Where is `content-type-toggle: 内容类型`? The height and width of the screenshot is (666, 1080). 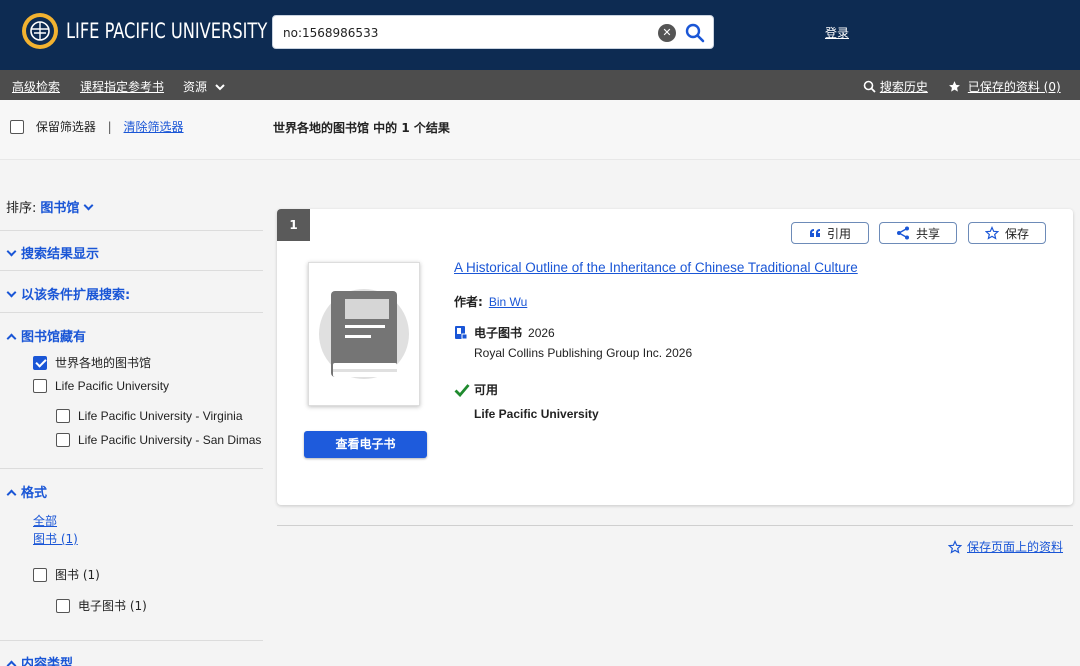
content-type-toggle: 内容类型 is located at coordinates (40, 659).